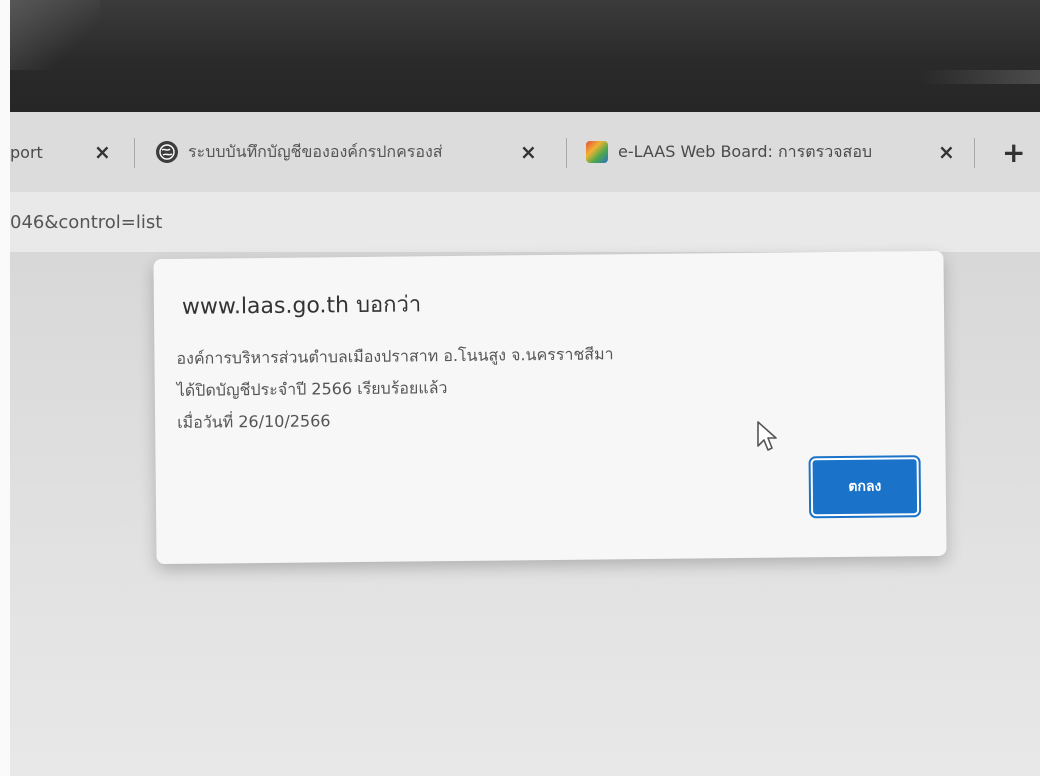 The image size is (1040, 776). I want to click on tab-report: port ×, so click(65, 152).